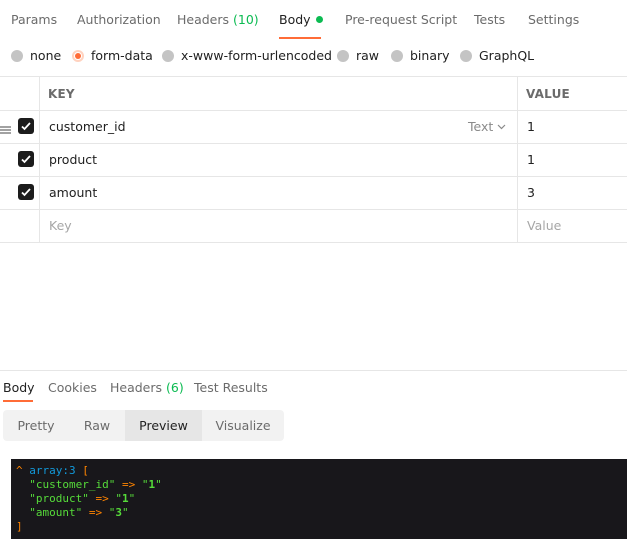 This screenshot has height=549, width=627. Describe the element at coordinates (175, 387) in the screenshot. I see `response-headers-count: (6)` at that location.